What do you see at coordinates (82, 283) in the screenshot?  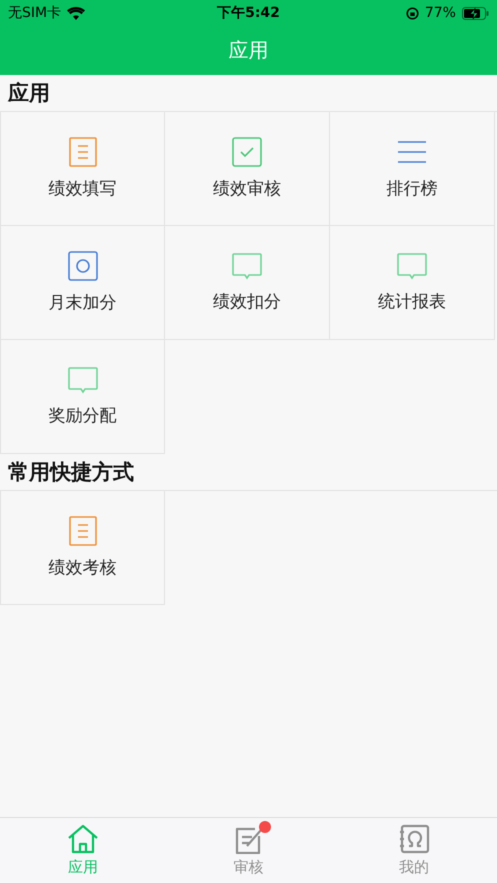 I see `app-tile: 月末加分` at bounding box center [82, 283].